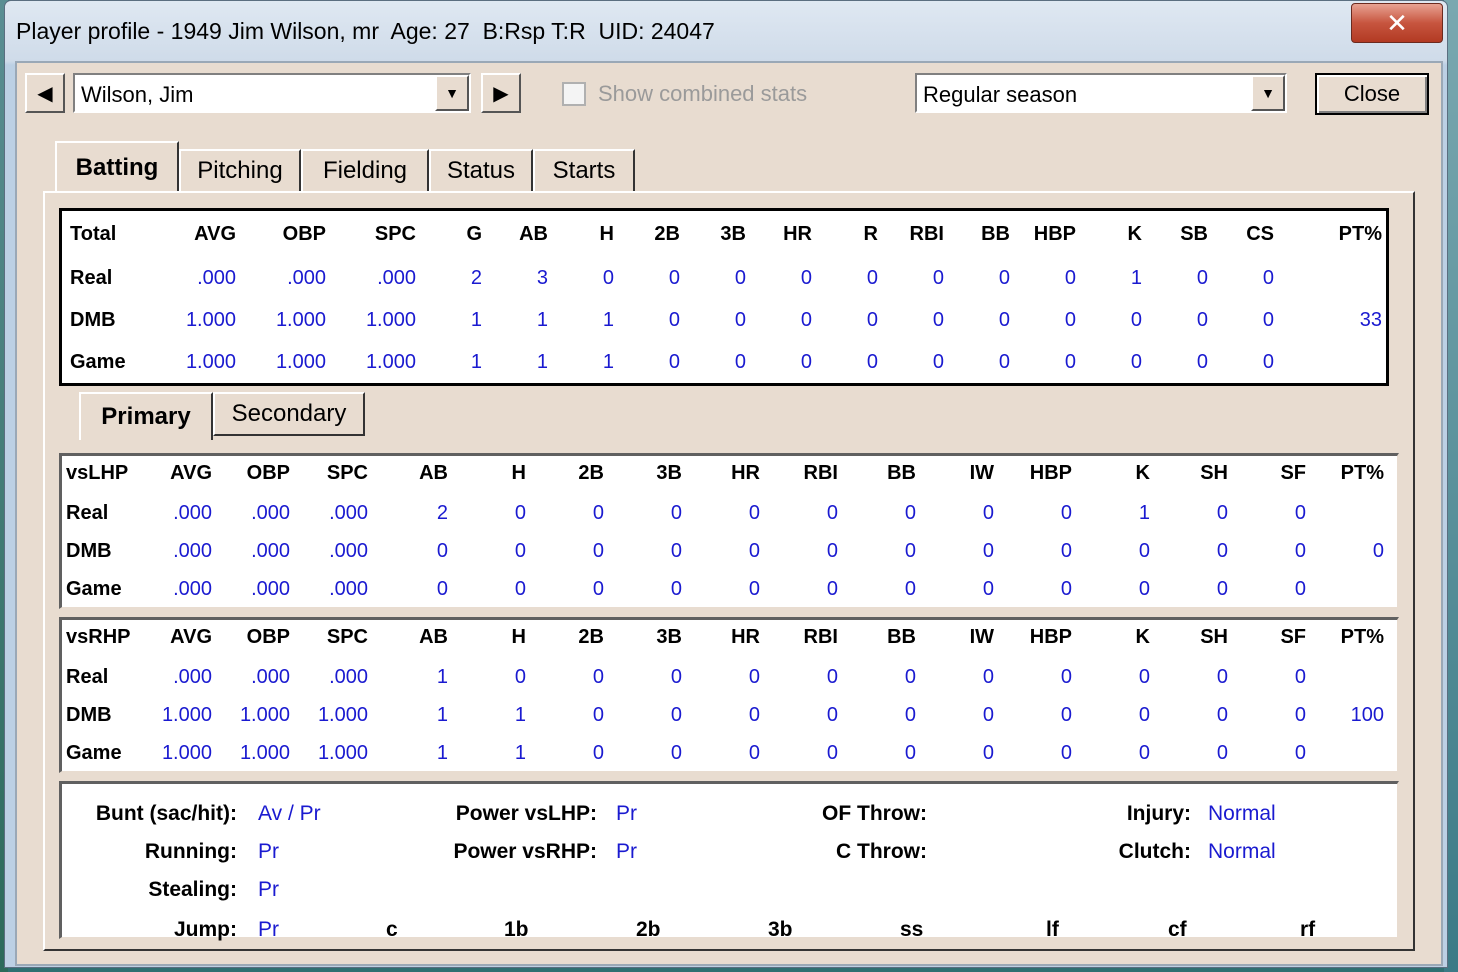  What do you see at coordinates (272, 93) in the screenshot?
I see `player-select: Wilson, Jim ▼` at bounding box center [272, 93].